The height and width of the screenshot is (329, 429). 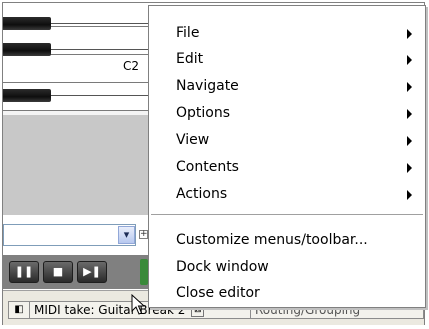 What do you see at coordinates (287, 33) in the screenshot?
I see `menu-item-file: File` at bounding box center [287, 33].